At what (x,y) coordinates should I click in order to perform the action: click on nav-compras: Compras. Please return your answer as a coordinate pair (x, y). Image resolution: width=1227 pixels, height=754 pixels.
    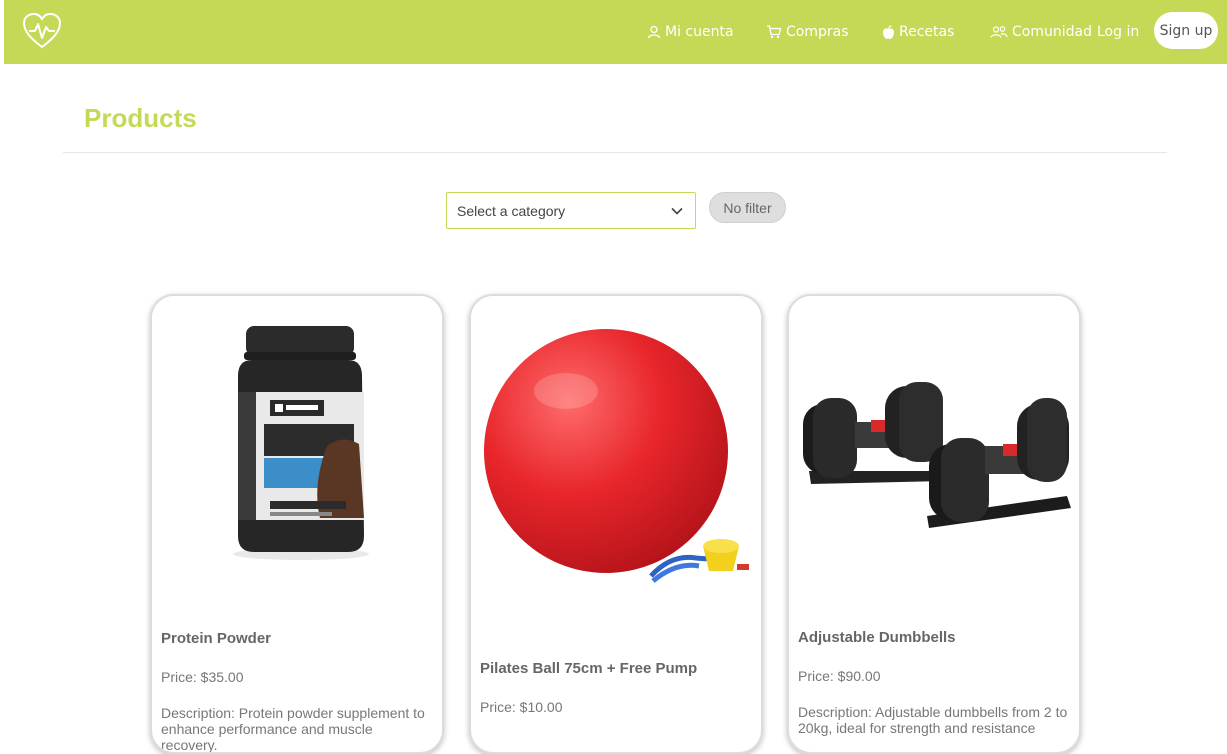
    Looking at the image, I should click on (807, 32).